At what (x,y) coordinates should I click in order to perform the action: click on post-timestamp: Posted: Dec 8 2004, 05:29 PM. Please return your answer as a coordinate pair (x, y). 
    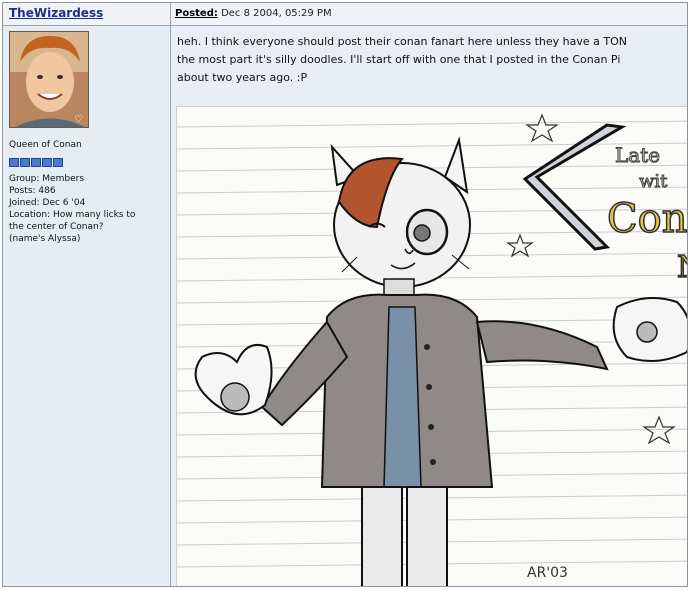
    Looking at the image, I should click on (253, 13).